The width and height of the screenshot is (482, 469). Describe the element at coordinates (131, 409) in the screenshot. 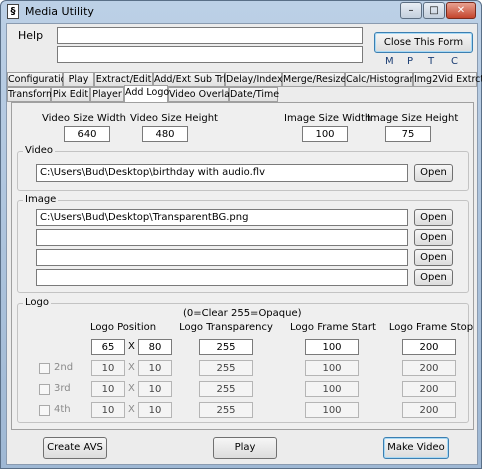

I see `logo4-x-sep: X` at that location.